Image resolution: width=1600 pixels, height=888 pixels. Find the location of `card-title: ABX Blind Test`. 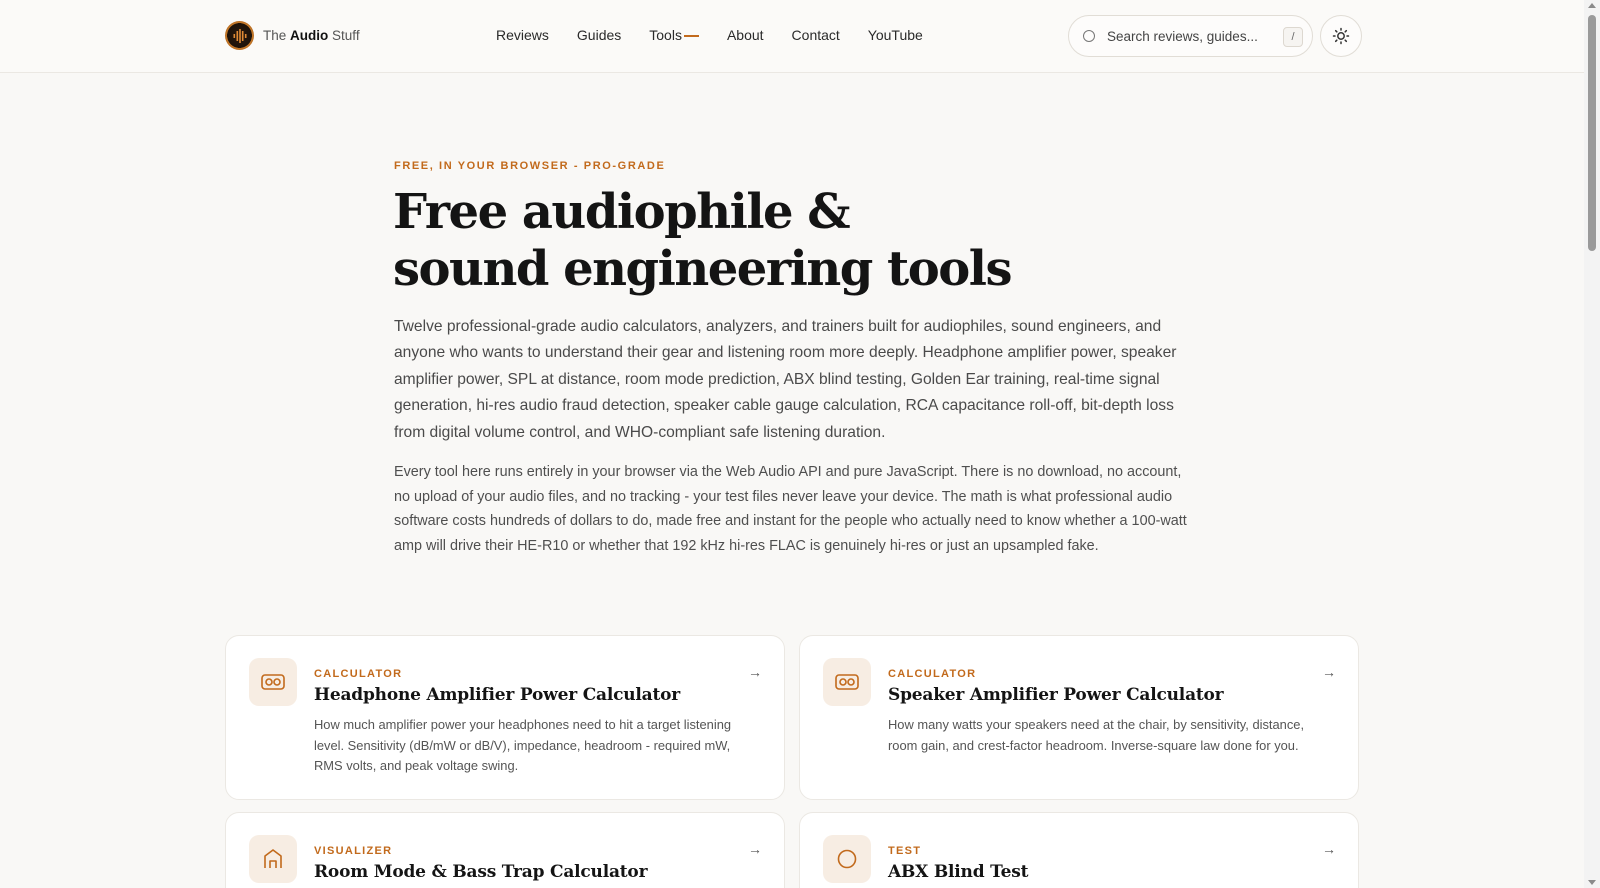

card-title: ABX Blind Test is located at coordinates (958, 872).